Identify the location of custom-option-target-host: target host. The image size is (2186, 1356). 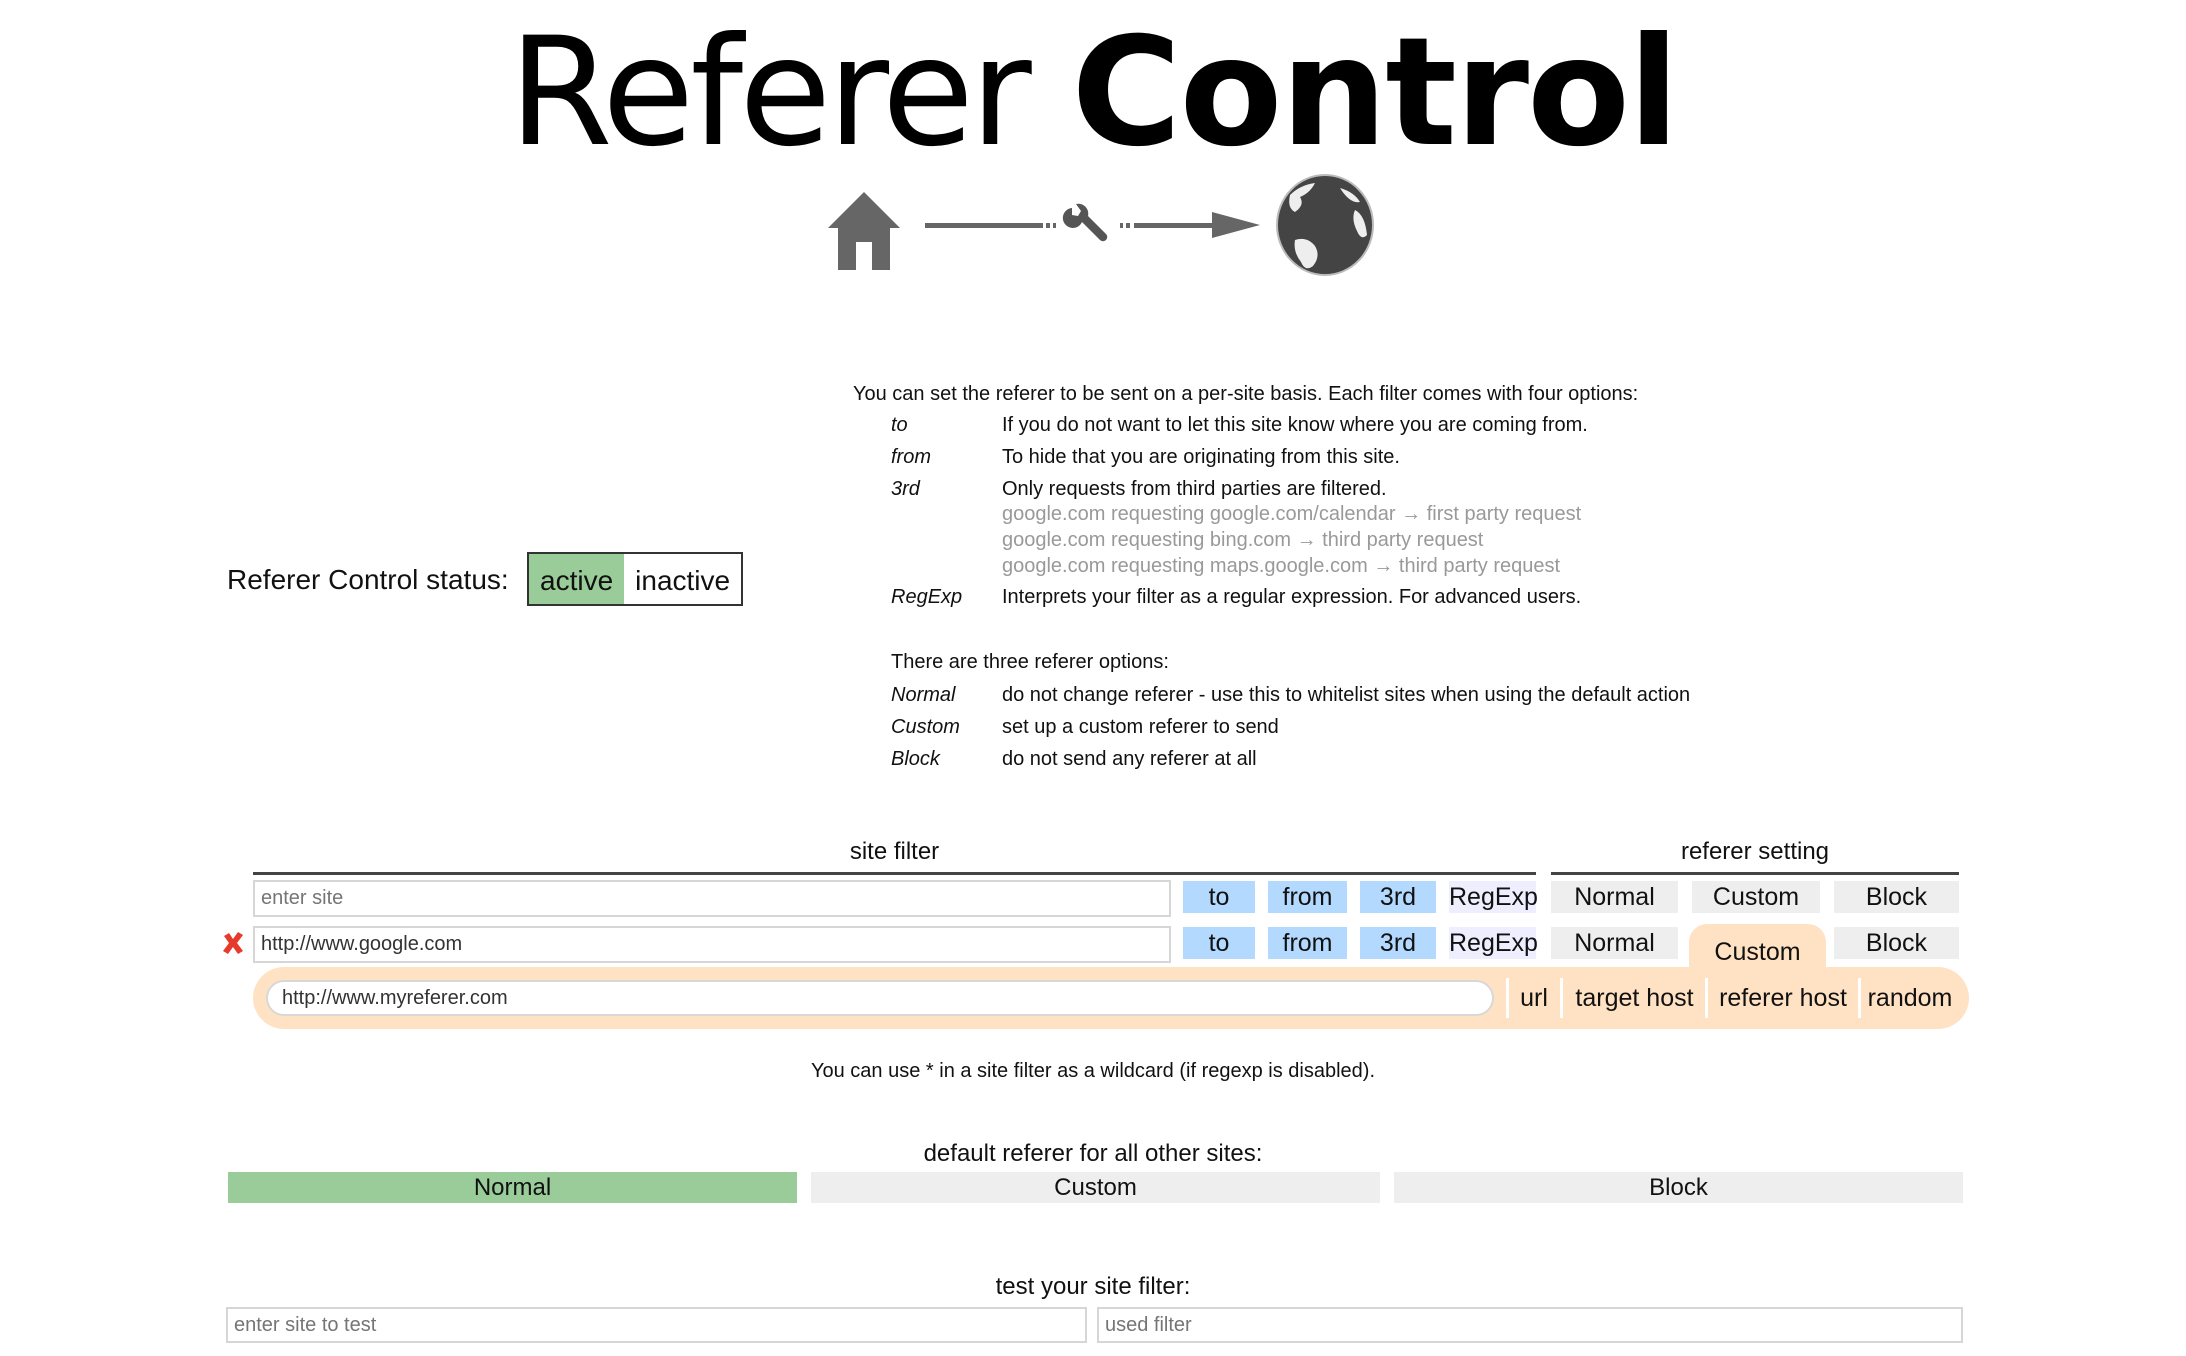
(1634, 998).